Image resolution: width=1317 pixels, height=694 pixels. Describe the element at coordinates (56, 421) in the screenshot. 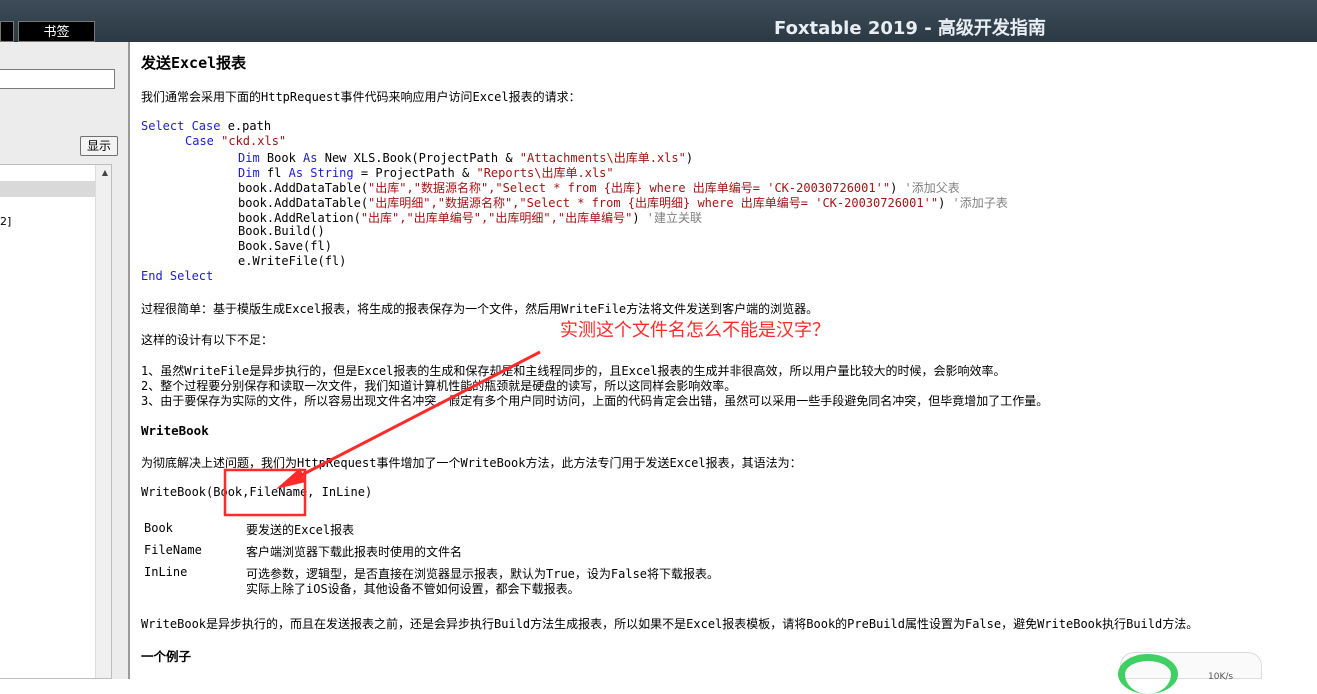

I see `sidebar-list: 2] ▲` at that location.